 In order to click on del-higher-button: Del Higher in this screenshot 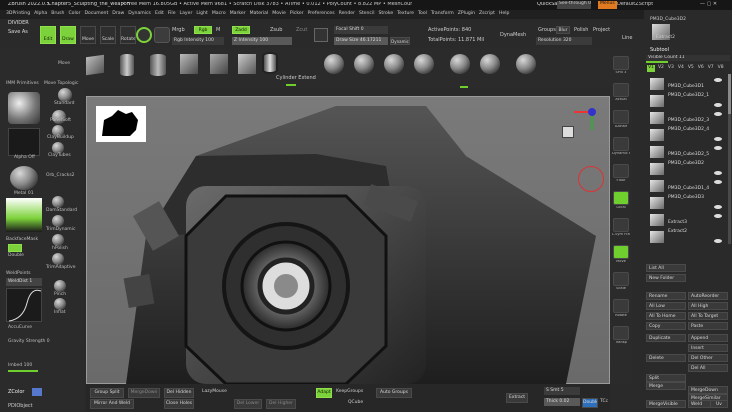, I will do `click(281, 404)`.